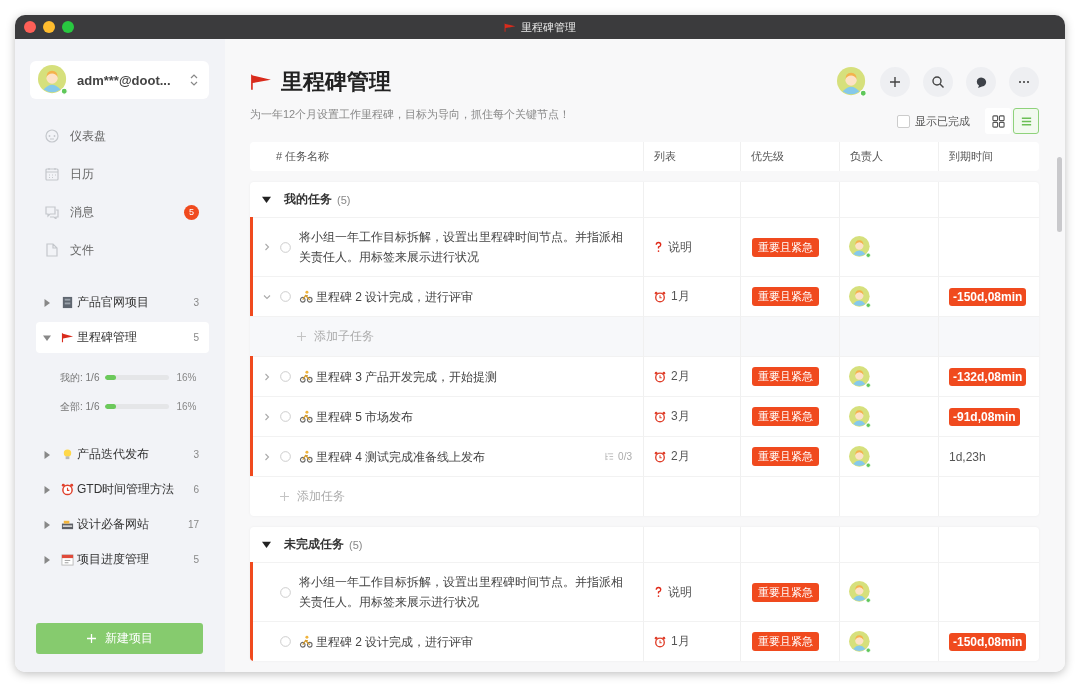 The width and height of the screenshot is (1080, 686). I want to click on nav-label: 日历, so click(82, 174).